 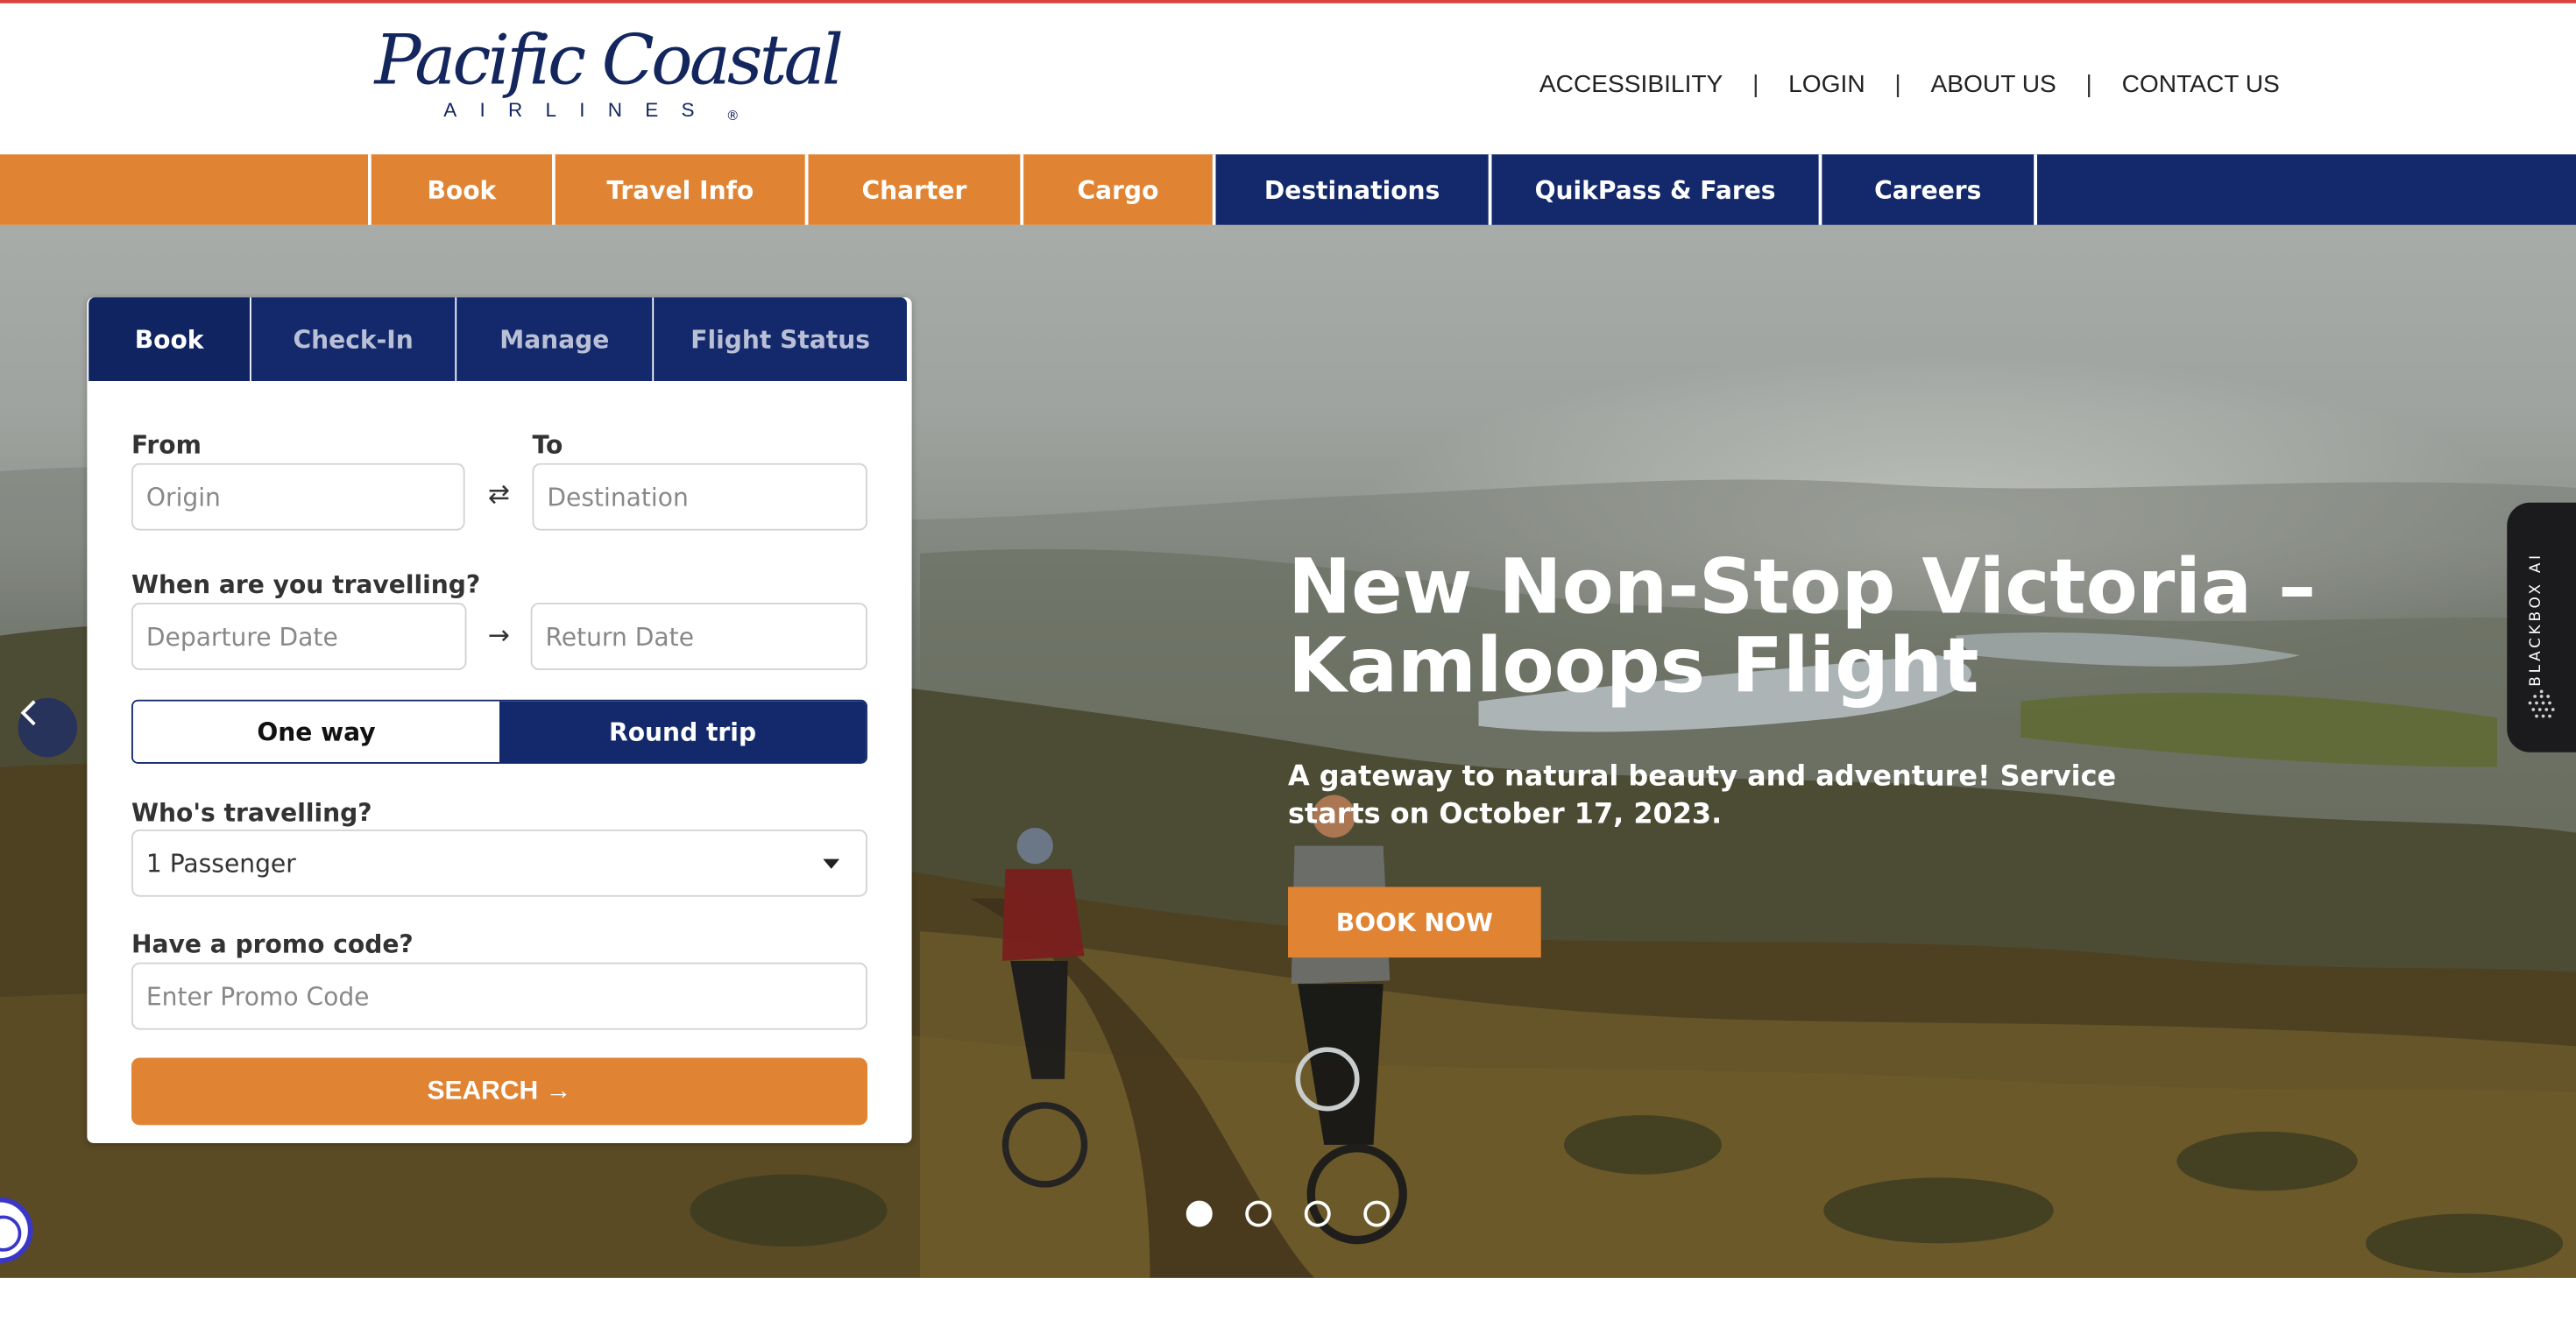 I want to click on arrow-right-icon: →, so click(x=499, y=634).